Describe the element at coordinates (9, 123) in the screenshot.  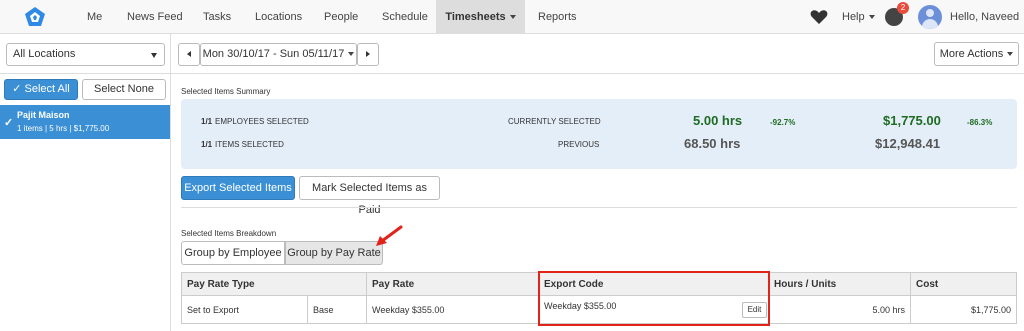
I see `checkmark-icon: ✓` at that location.